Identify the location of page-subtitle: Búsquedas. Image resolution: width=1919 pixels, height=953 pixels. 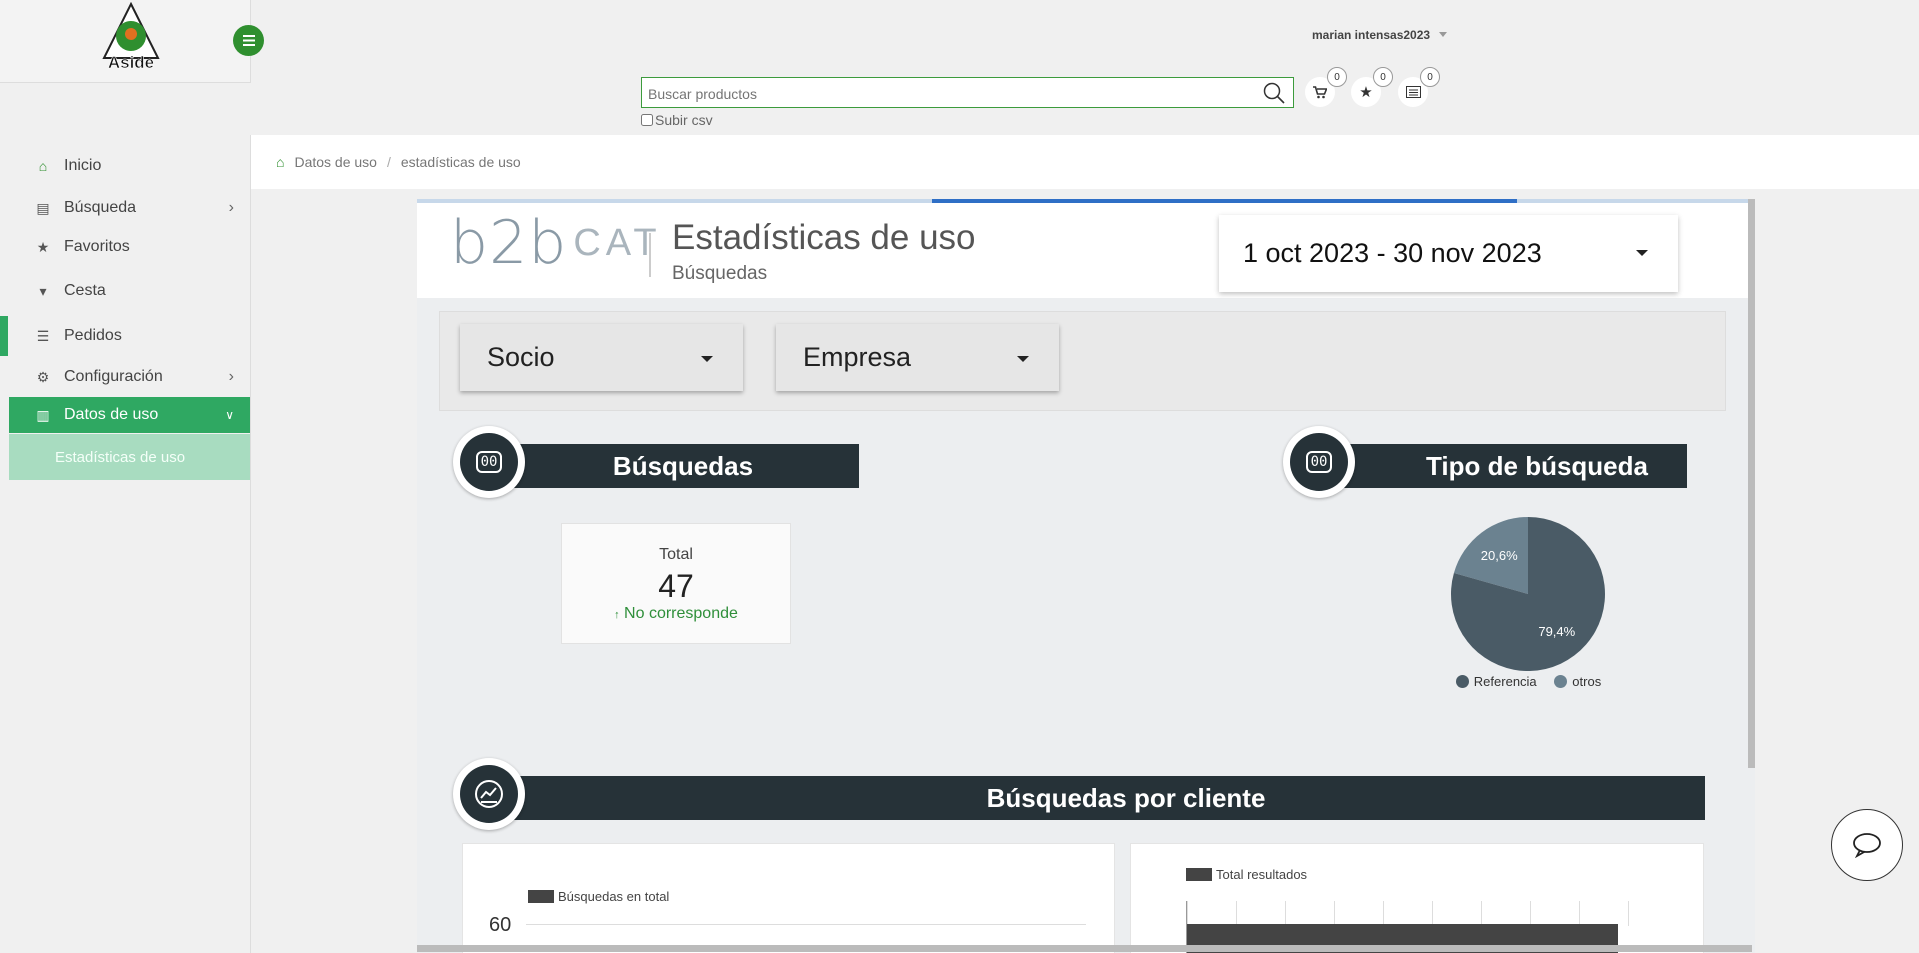
(720, 273).